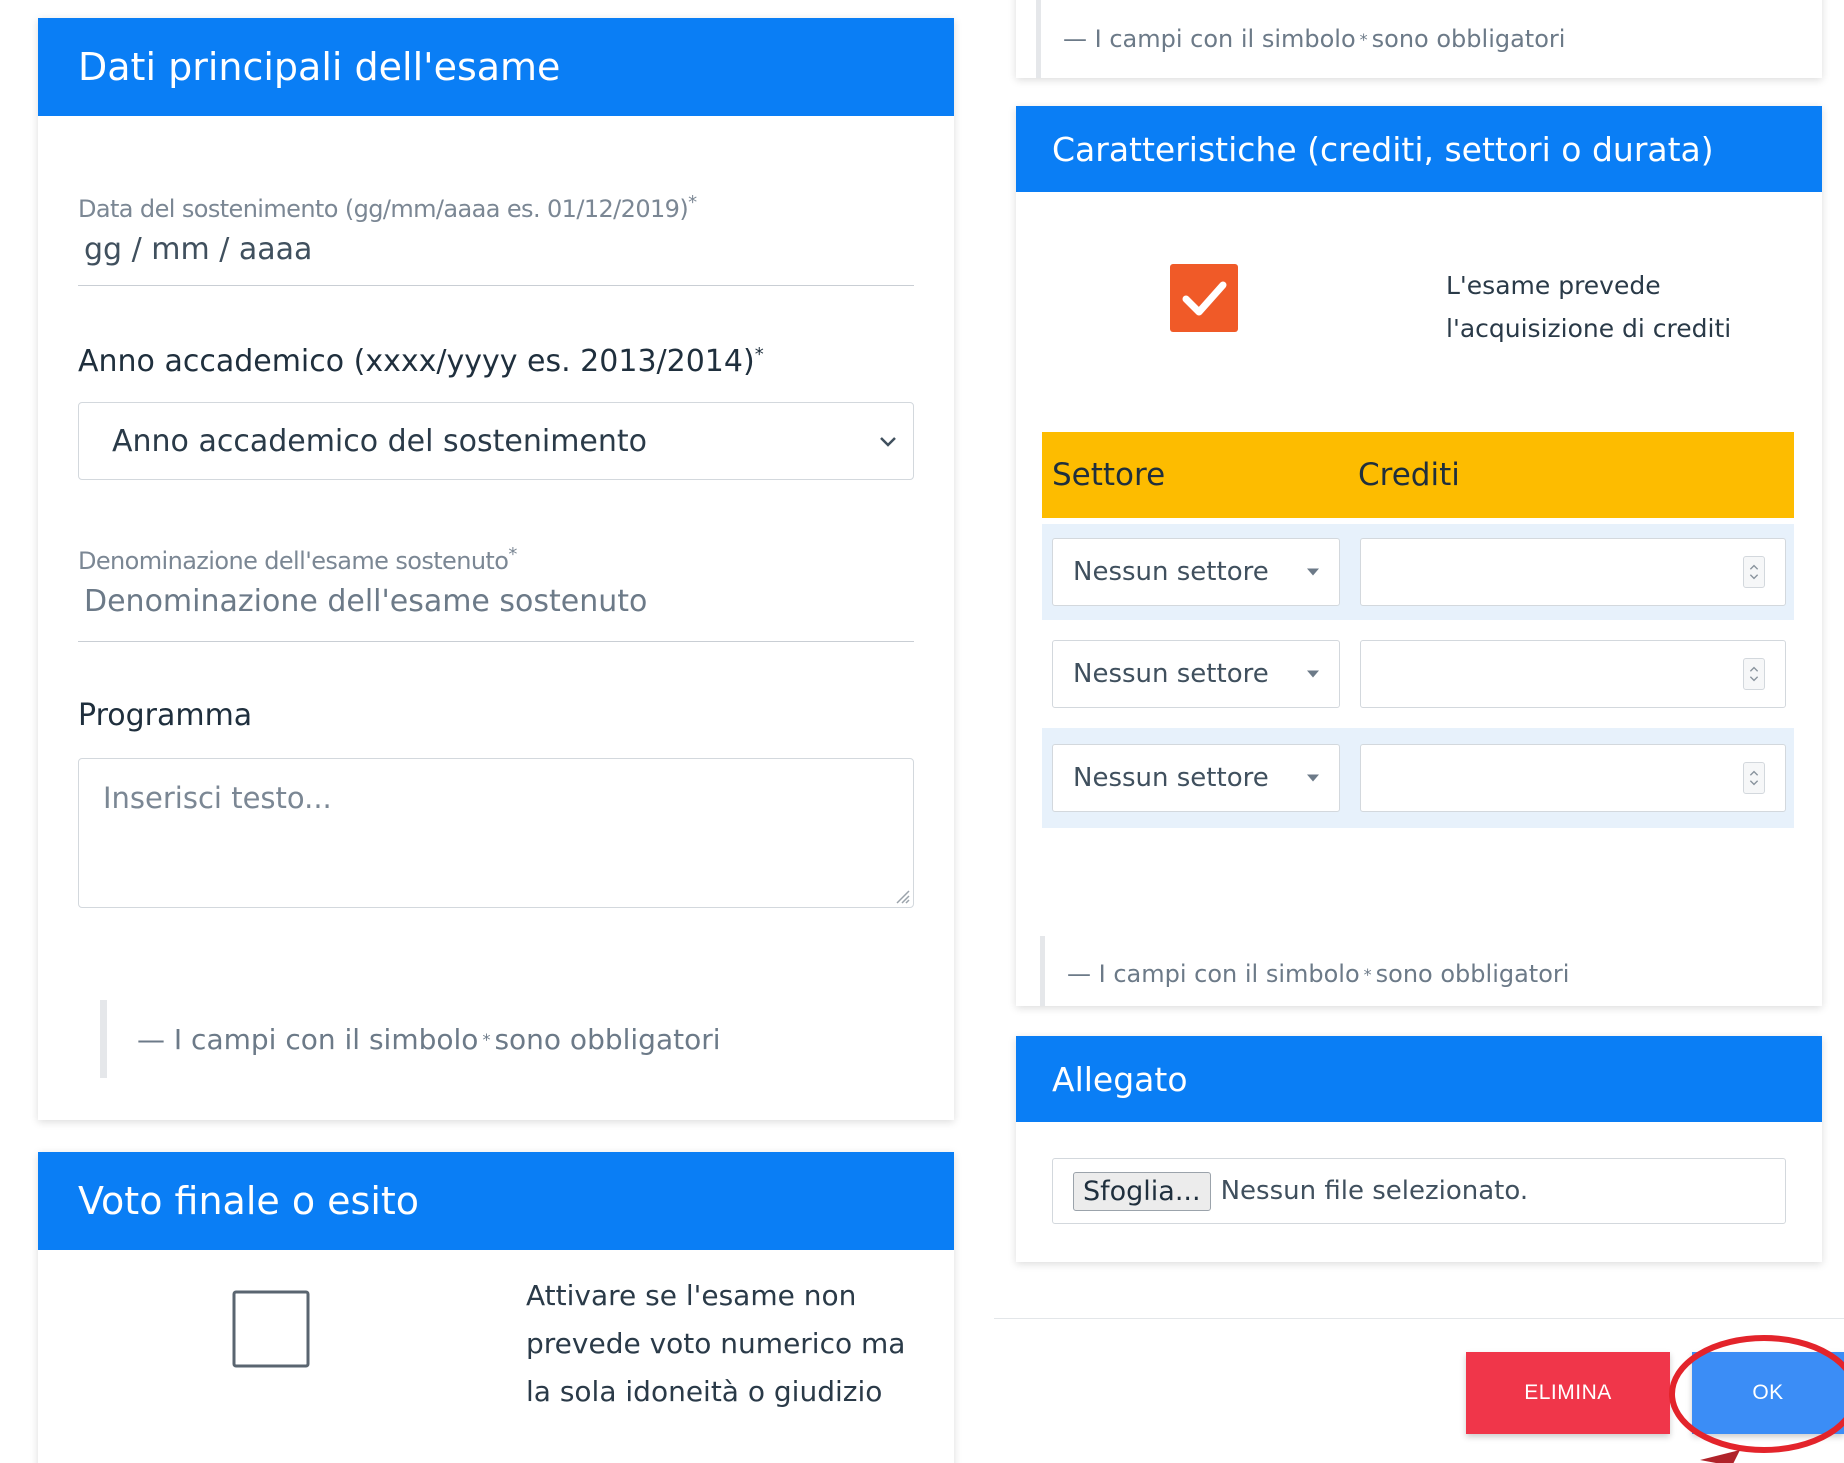 The image size is (1844, 1463). What do you see at coordinates (1196, 572) in the screenshot?
I see `sector-select-1: Nessun settore` at bounding box center [1196, 572].